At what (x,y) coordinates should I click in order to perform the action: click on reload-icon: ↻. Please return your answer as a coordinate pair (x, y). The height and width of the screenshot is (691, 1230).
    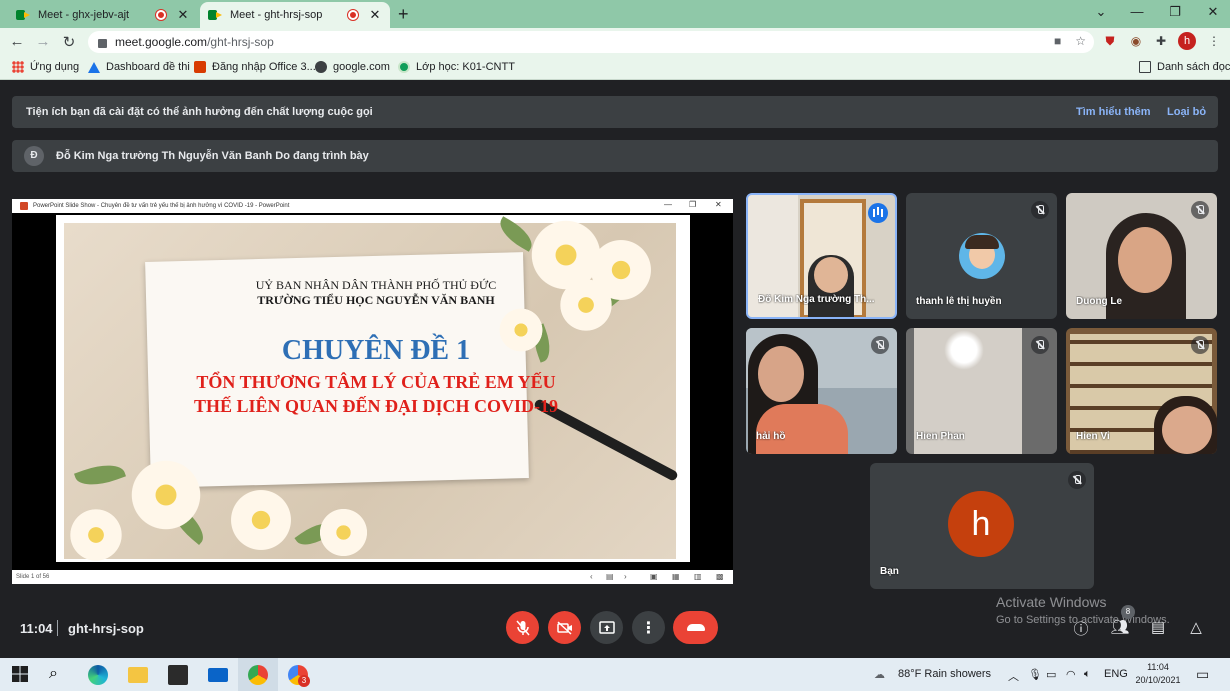
    Looking at the image, I should click on (69, 42).